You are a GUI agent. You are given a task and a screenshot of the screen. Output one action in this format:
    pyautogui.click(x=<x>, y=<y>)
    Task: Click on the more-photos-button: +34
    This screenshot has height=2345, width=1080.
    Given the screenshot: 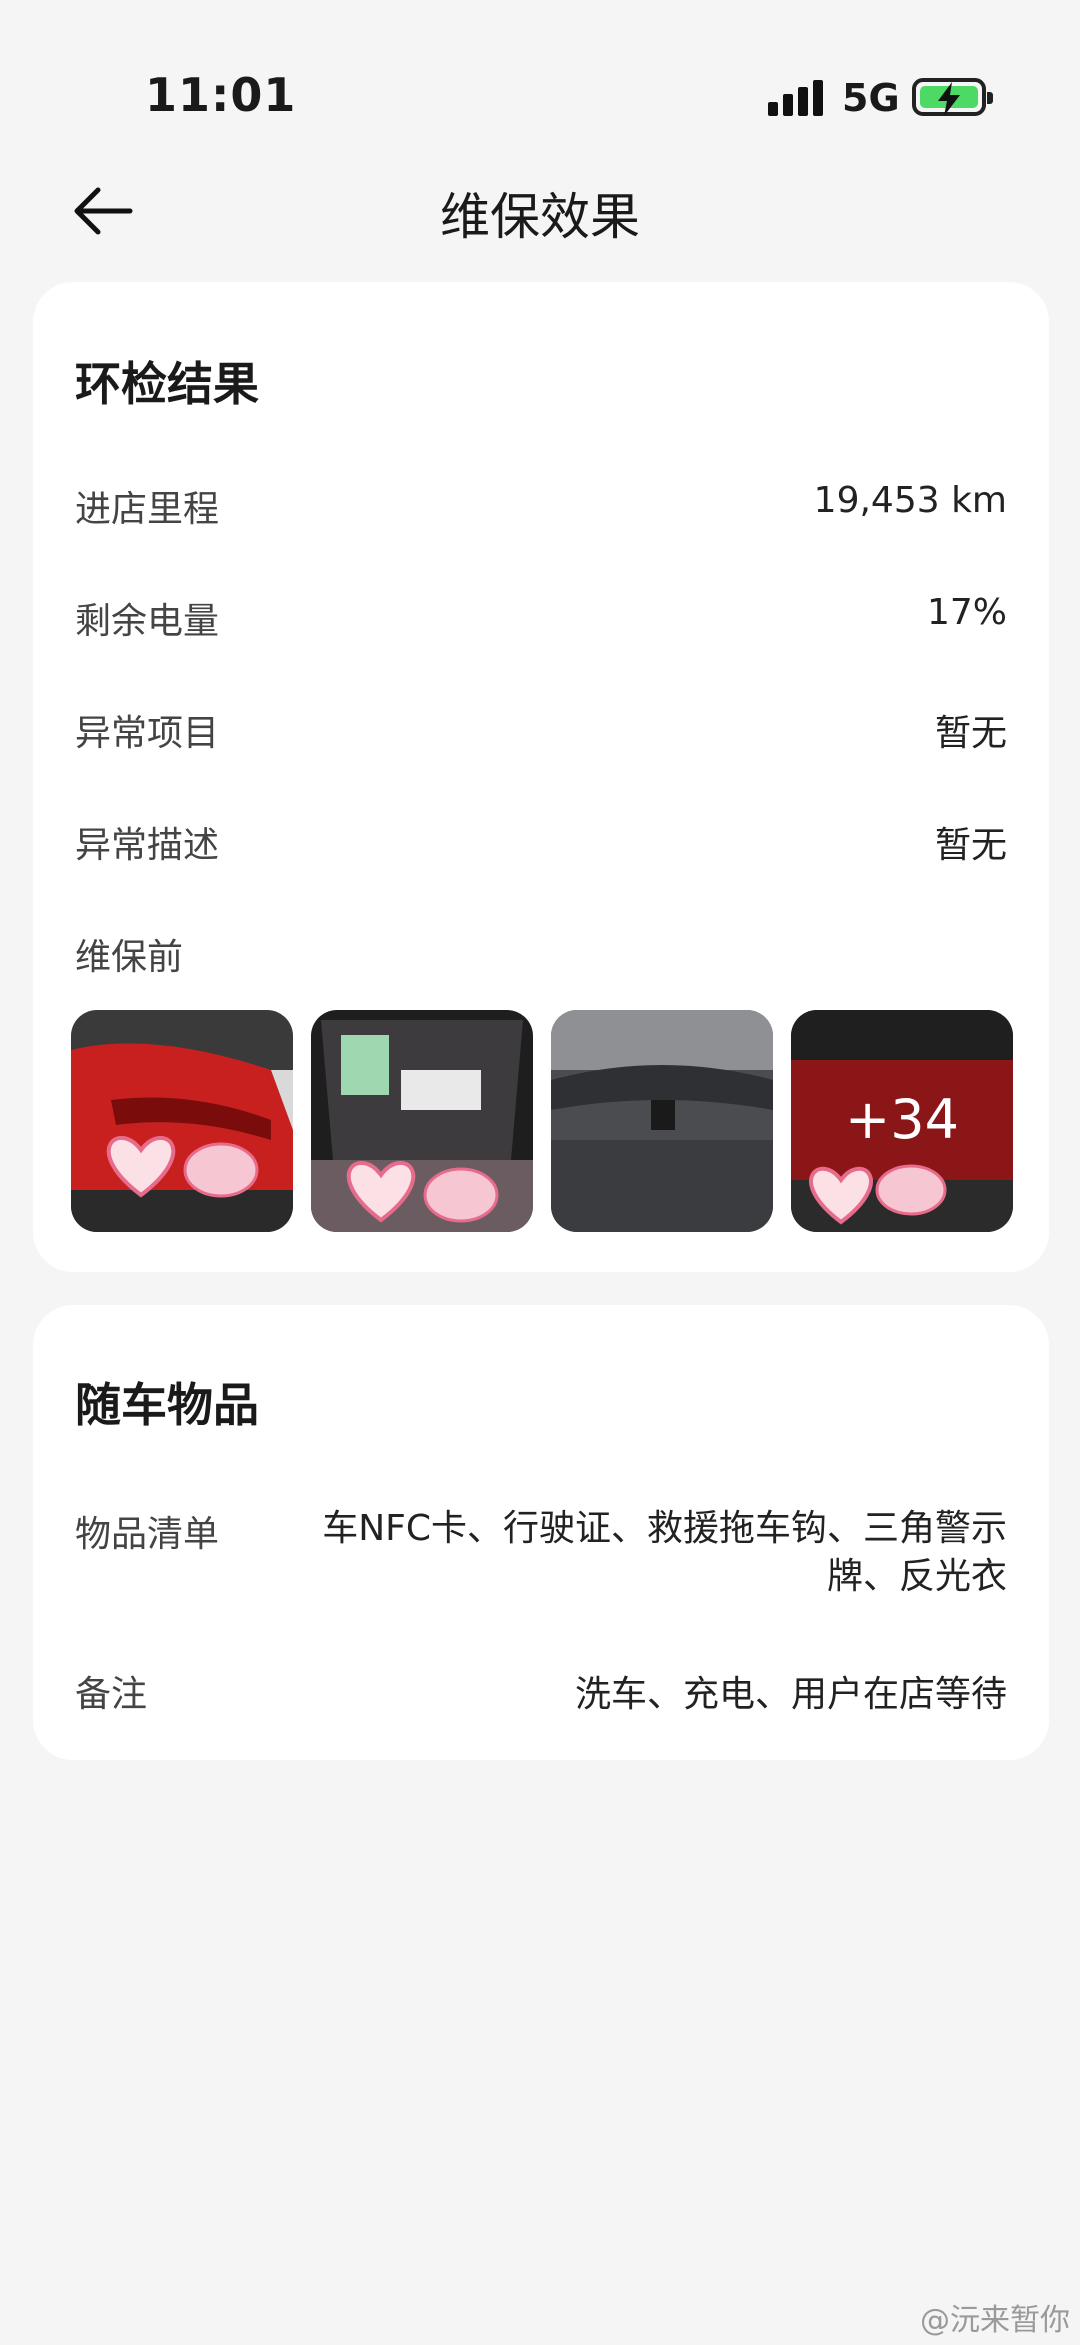 What is the action you would take?
    pyautogui.click(x=902, y=1121)
    